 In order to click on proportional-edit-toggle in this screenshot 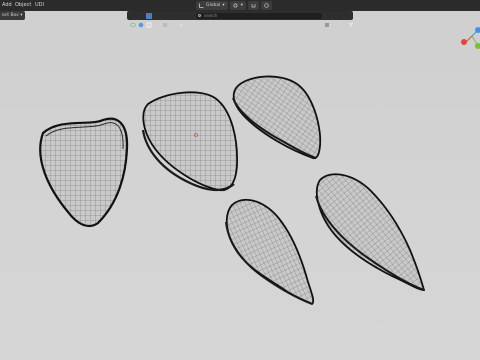, I will do `click(266, 5)`.